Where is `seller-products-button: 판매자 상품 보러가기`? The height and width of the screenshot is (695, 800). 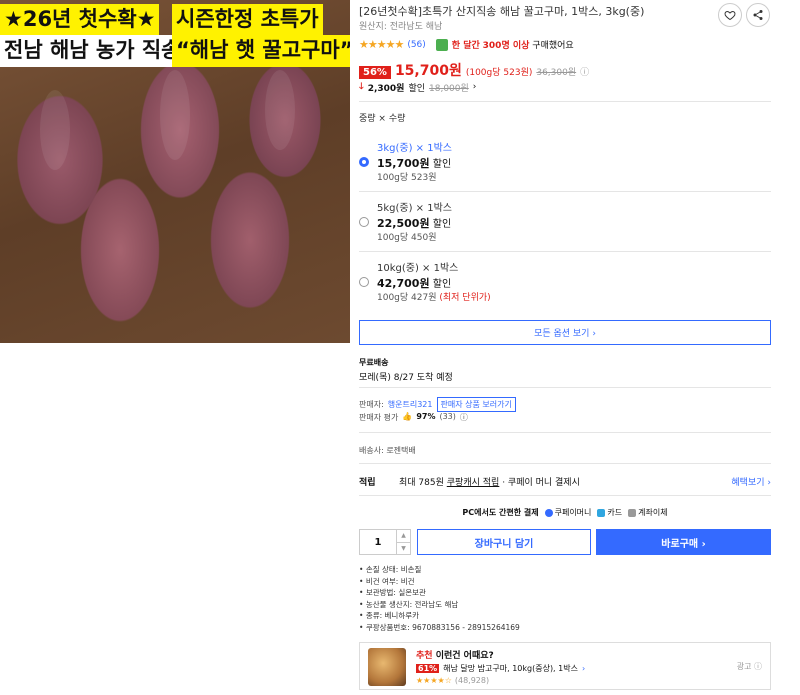 seller-products-button: 판매자 상품 보러가기 is located at coordinates (476, 404).